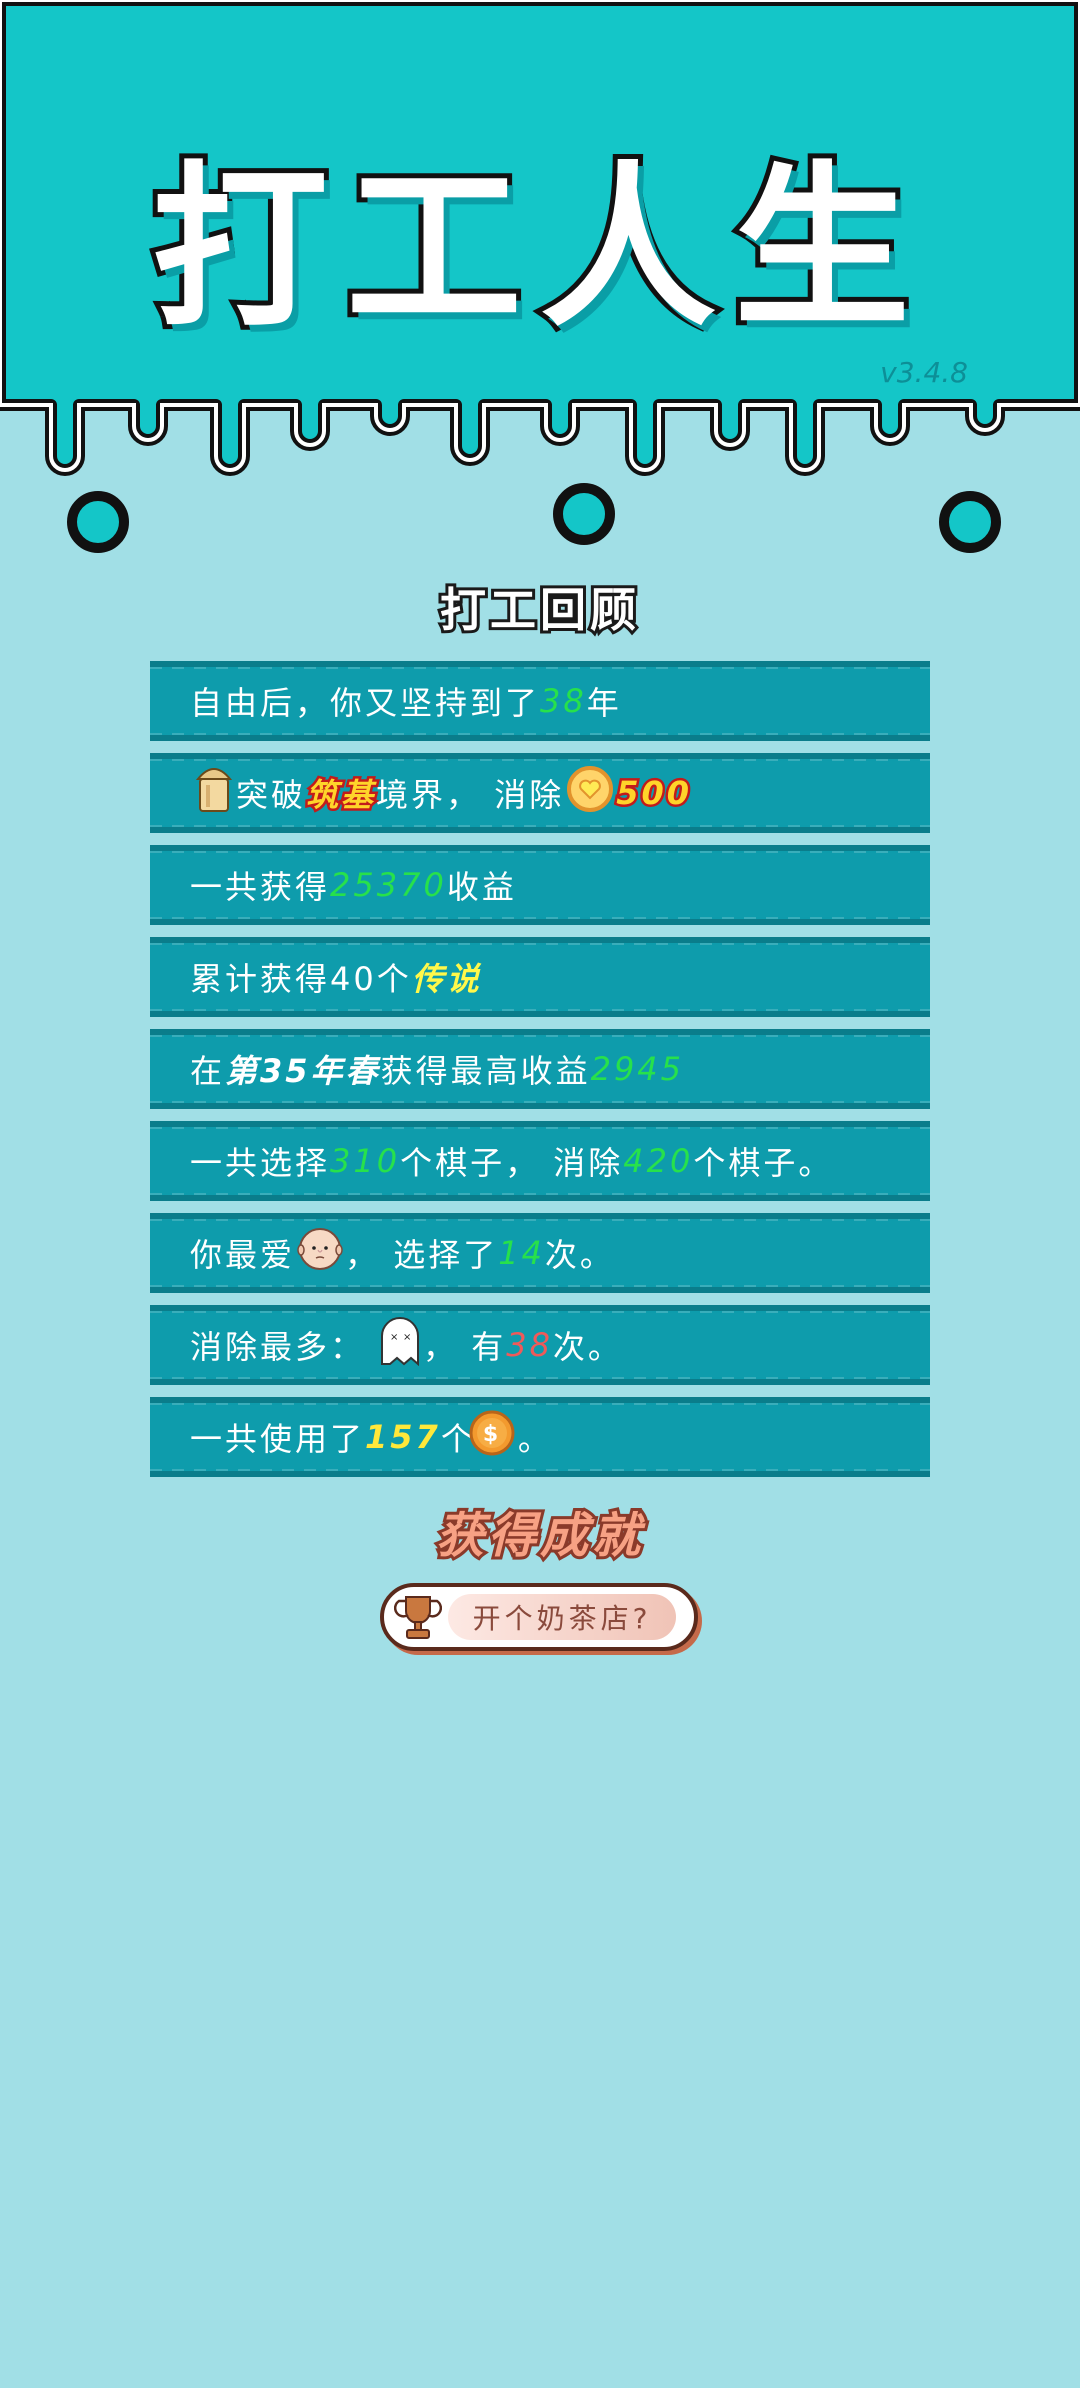  What do you see at coordinates (365, 703) in the screenshot?
I see `stat-text: 自由后，你又坚持到了` at bounding box center [365, 703].